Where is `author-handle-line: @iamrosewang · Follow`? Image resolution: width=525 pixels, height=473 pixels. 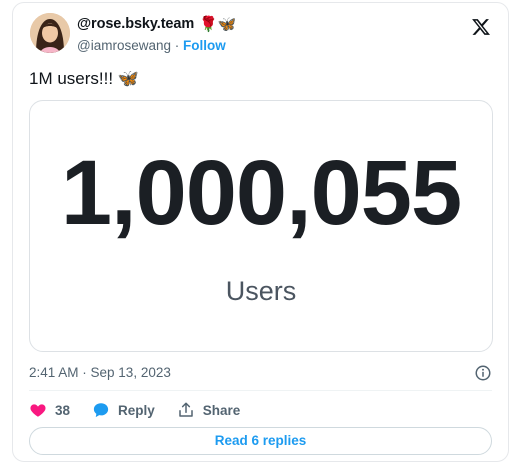
author-handle-line: @iamrosewang · Follow is located at coordinates (151, 45).